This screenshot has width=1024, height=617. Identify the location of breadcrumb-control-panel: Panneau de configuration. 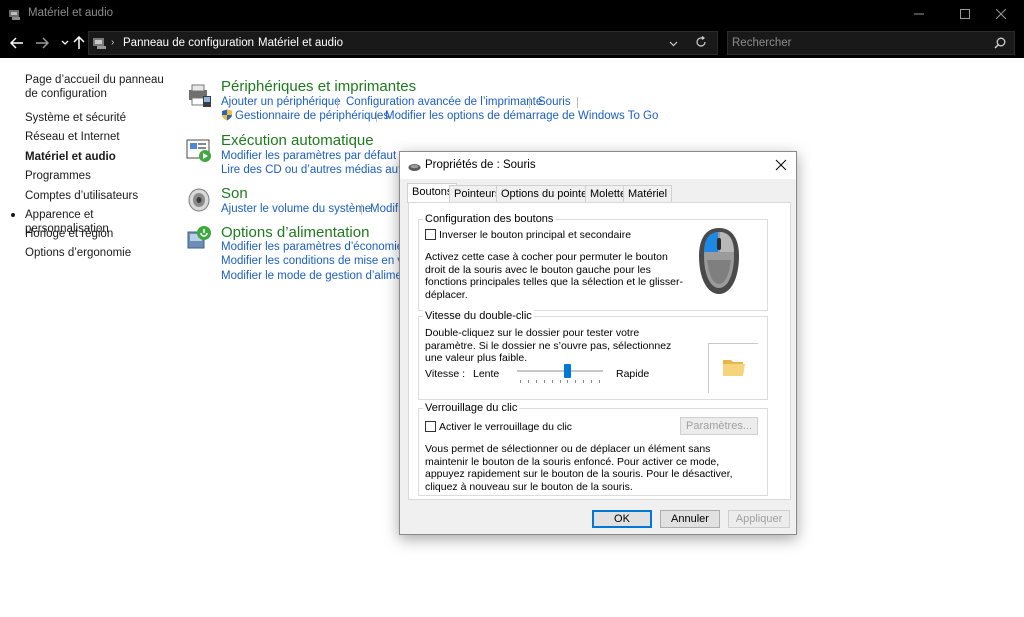
(188, 43).